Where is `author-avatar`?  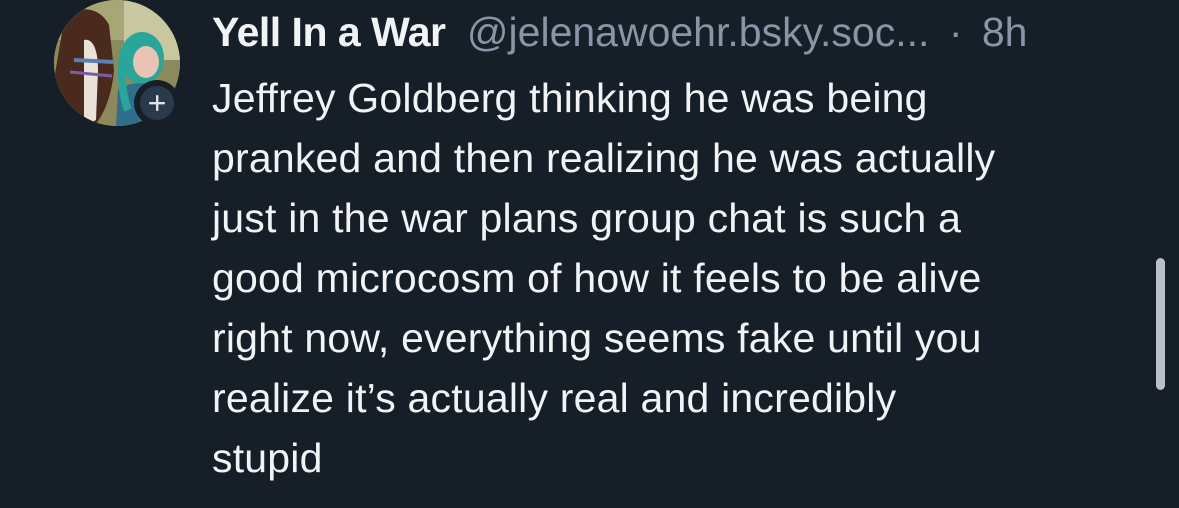 author-avatar is located at coordinates (117, 63).